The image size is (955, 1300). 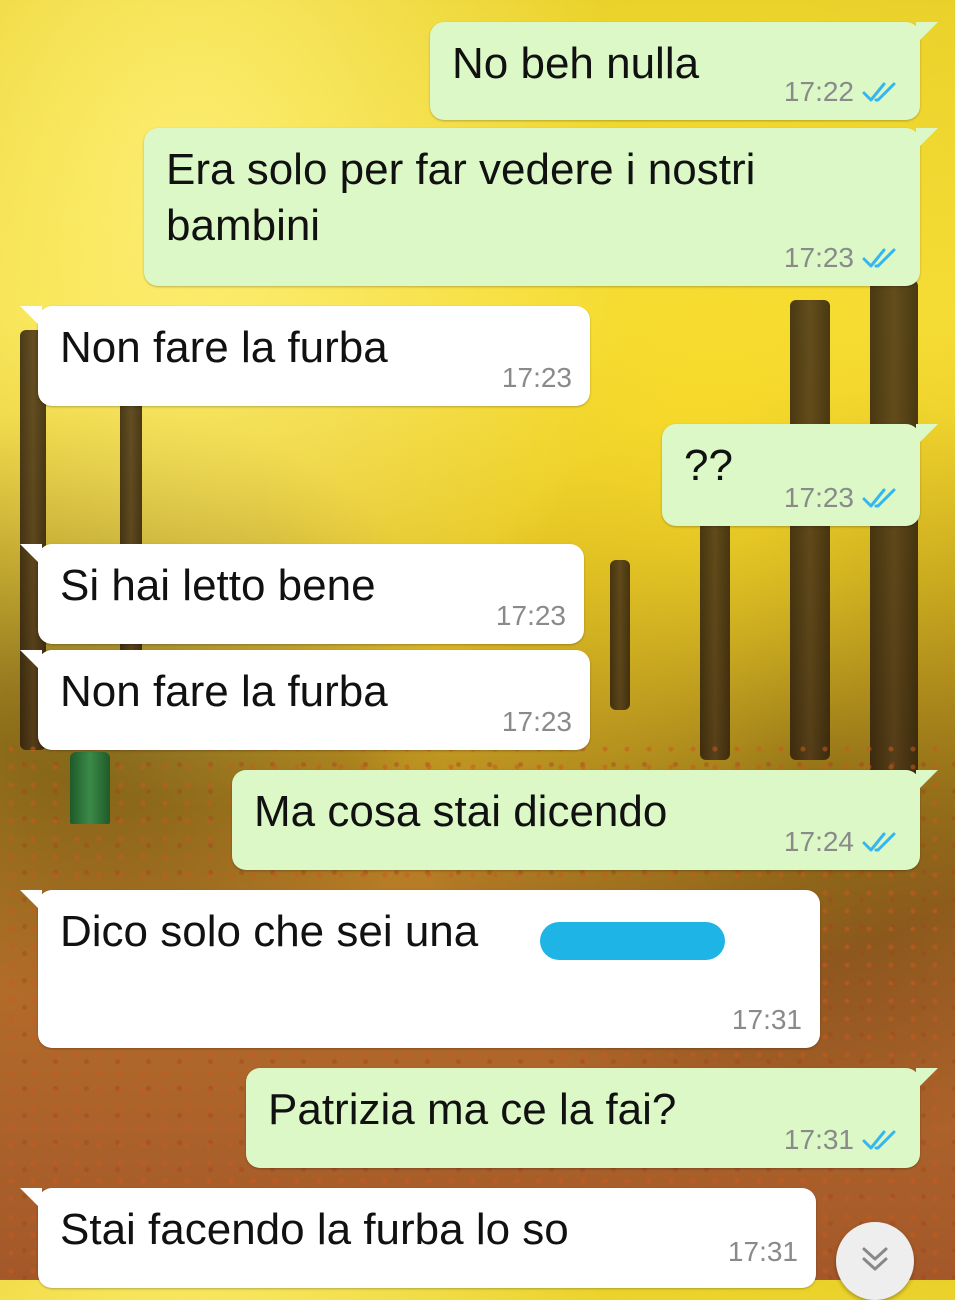 I want to click on message-bubble-incoming: Stai facendo la furba lo so 17:31, so click(x=418, y=1238).